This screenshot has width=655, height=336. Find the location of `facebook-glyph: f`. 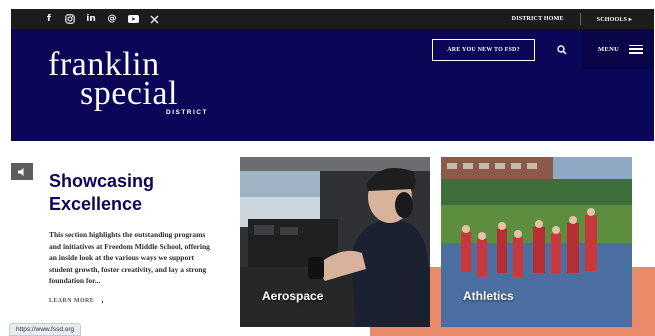

facebook-glyph: f is located at coordinates (49, 19).